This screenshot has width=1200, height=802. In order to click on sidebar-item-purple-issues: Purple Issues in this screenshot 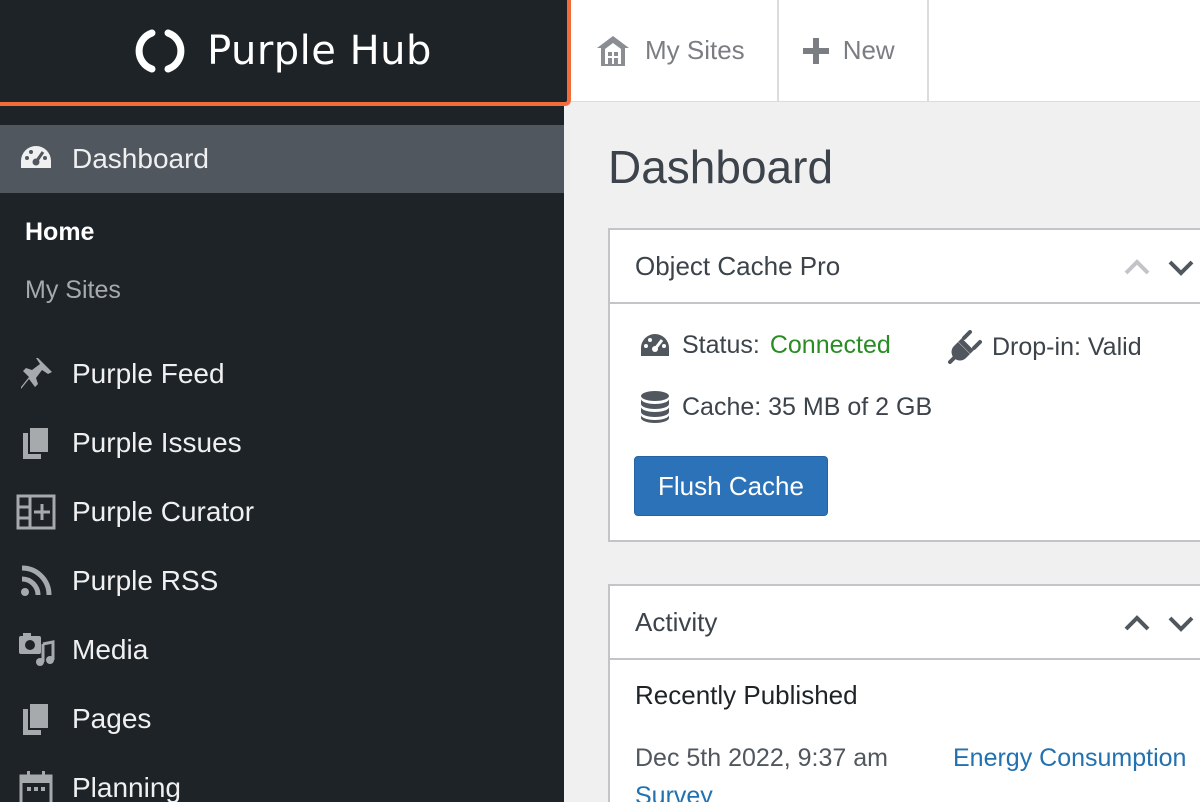, I will do `click(282, 443)`.